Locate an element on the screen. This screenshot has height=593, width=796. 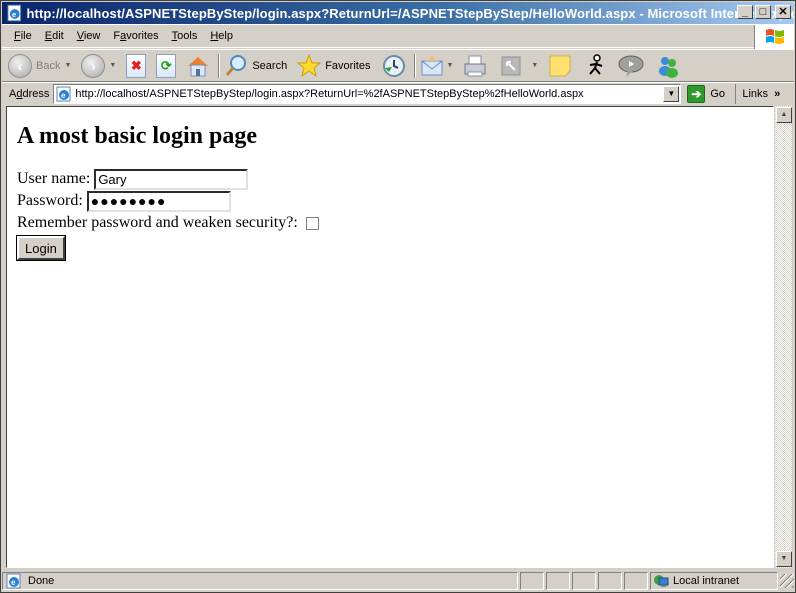
back-dropdown-icon: ▼ is located at coordinates (67, 65).